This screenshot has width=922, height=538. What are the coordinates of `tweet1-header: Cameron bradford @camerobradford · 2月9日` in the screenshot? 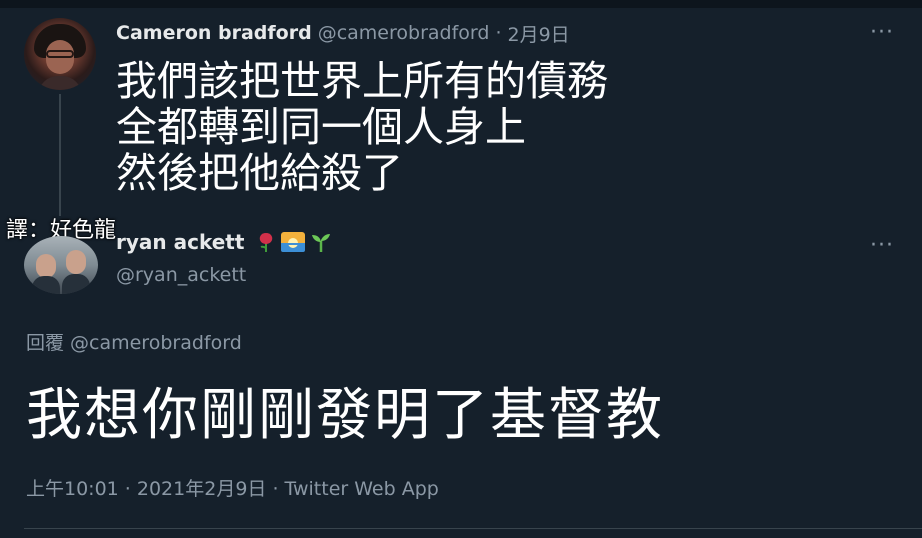 It's located at (343, 33).